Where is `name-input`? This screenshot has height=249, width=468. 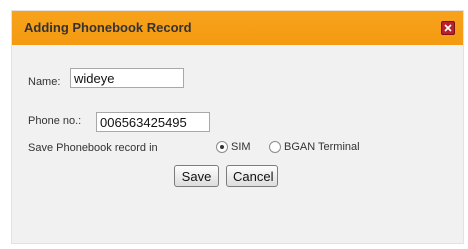
name-input is located at coordinates (127, 78).